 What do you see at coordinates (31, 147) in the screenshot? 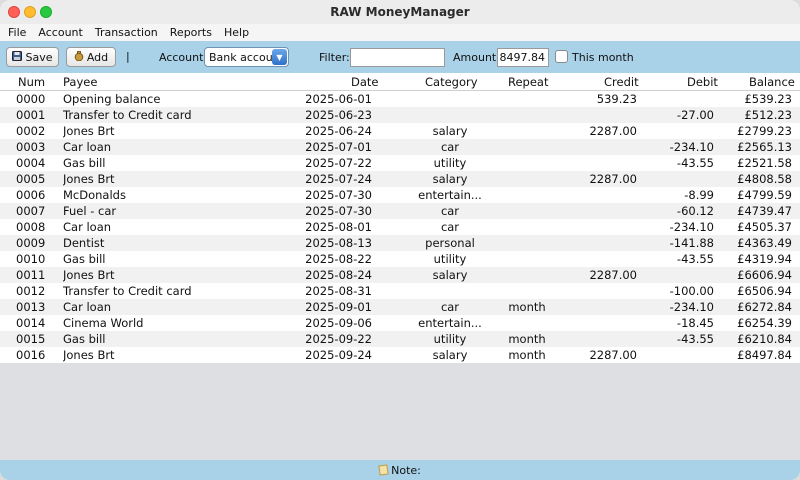
I see `cell-num: 0003` at bounding box center [31, 147].